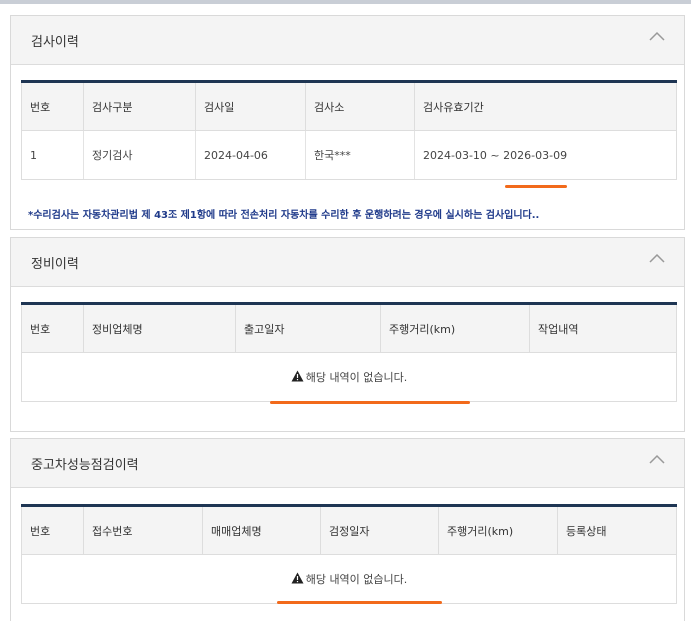  I want to click on column-header: 검사소, so click(360, 106).